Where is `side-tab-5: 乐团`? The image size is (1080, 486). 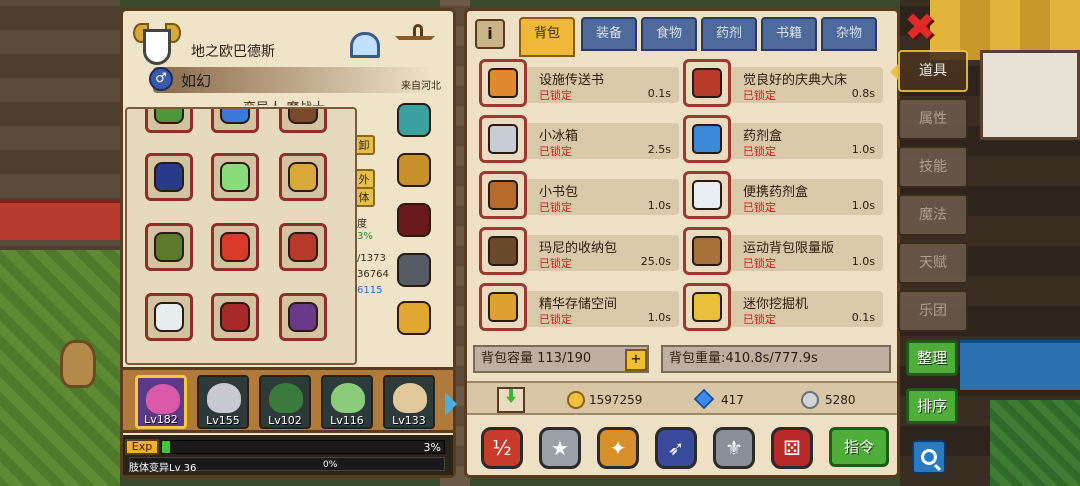
side-tab-5: 乐团 is located at coordinates (933, 311).